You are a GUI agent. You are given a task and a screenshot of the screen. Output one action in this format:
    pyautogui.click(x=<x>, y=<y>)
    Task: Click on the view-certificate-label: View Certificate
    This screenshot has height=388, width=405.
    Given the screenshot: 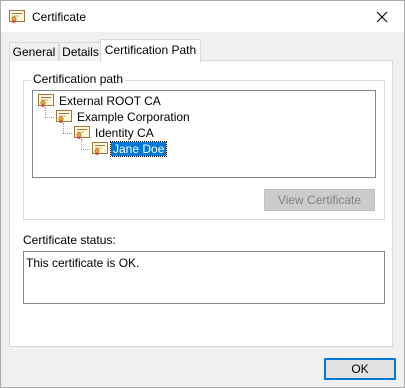 What is the action you would take?
    pyautogui.click(x=319, y=200)
    